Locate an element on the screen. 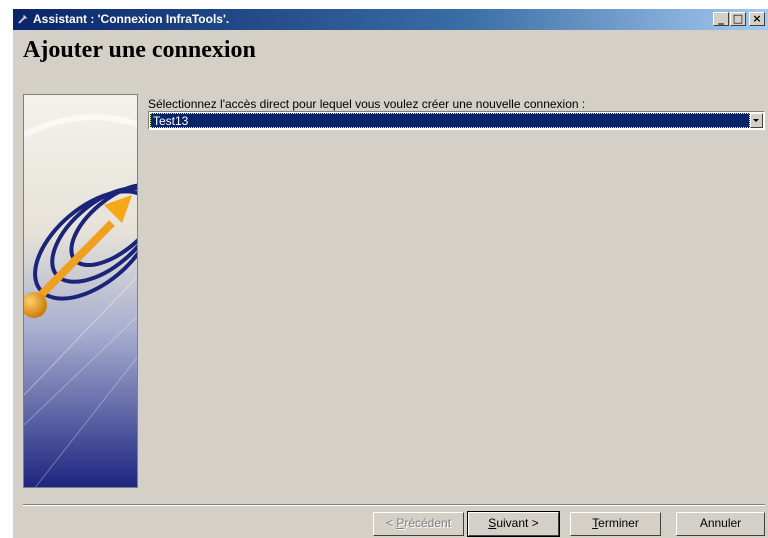  page-title: Ajouter une connexion is located at coordinates (139, 50).